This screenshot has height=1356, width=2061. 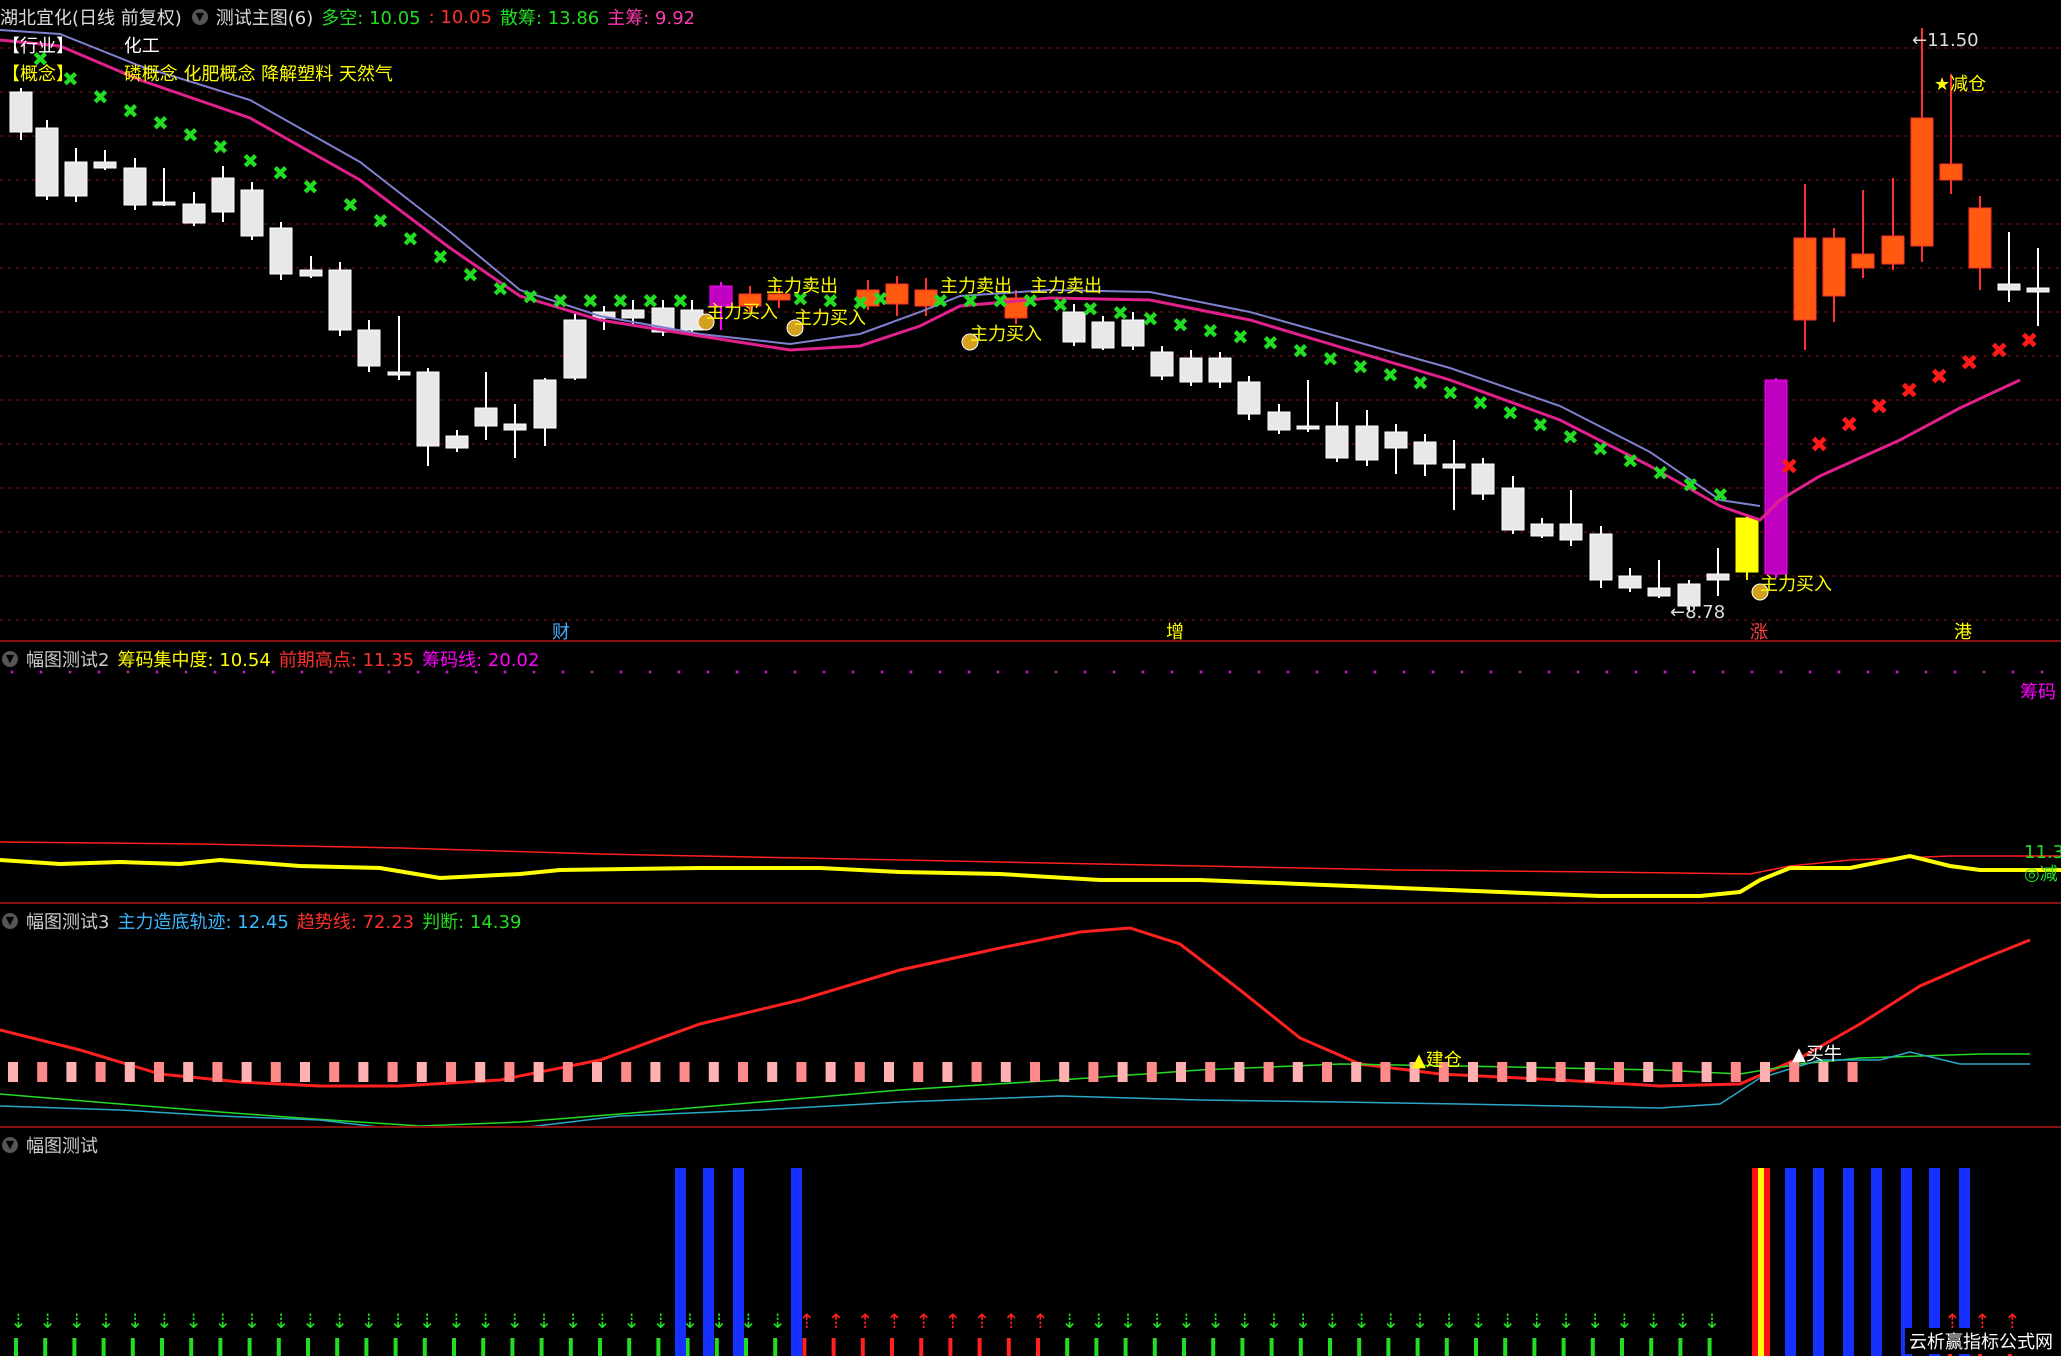 I want to click on zhuchou-value: 主筹: 9.92, so click(x=651, y=18).